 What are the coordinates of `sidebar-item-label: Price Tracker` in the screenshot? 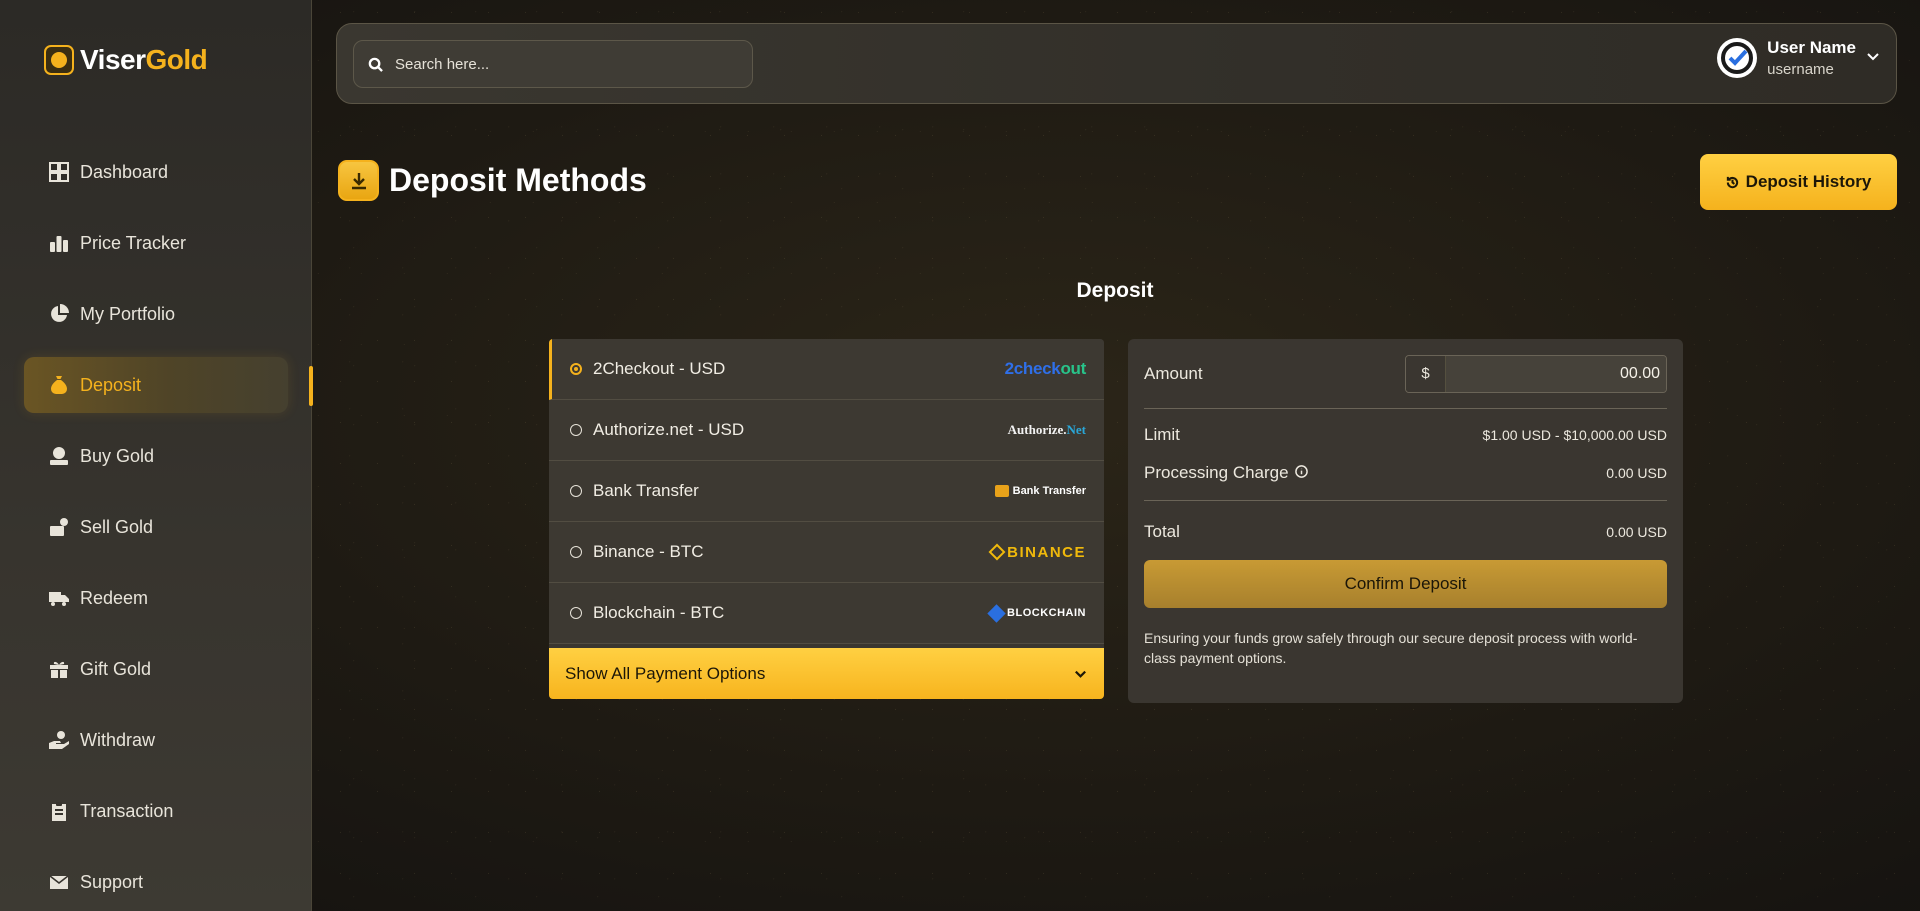 It's located at (133, 242).